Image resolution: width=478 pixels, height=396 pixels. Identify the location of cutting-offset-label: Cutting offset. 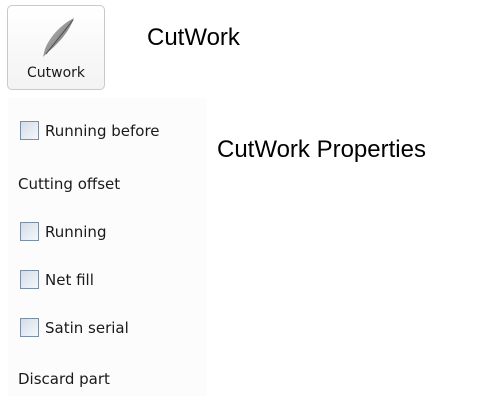
(69, 184).